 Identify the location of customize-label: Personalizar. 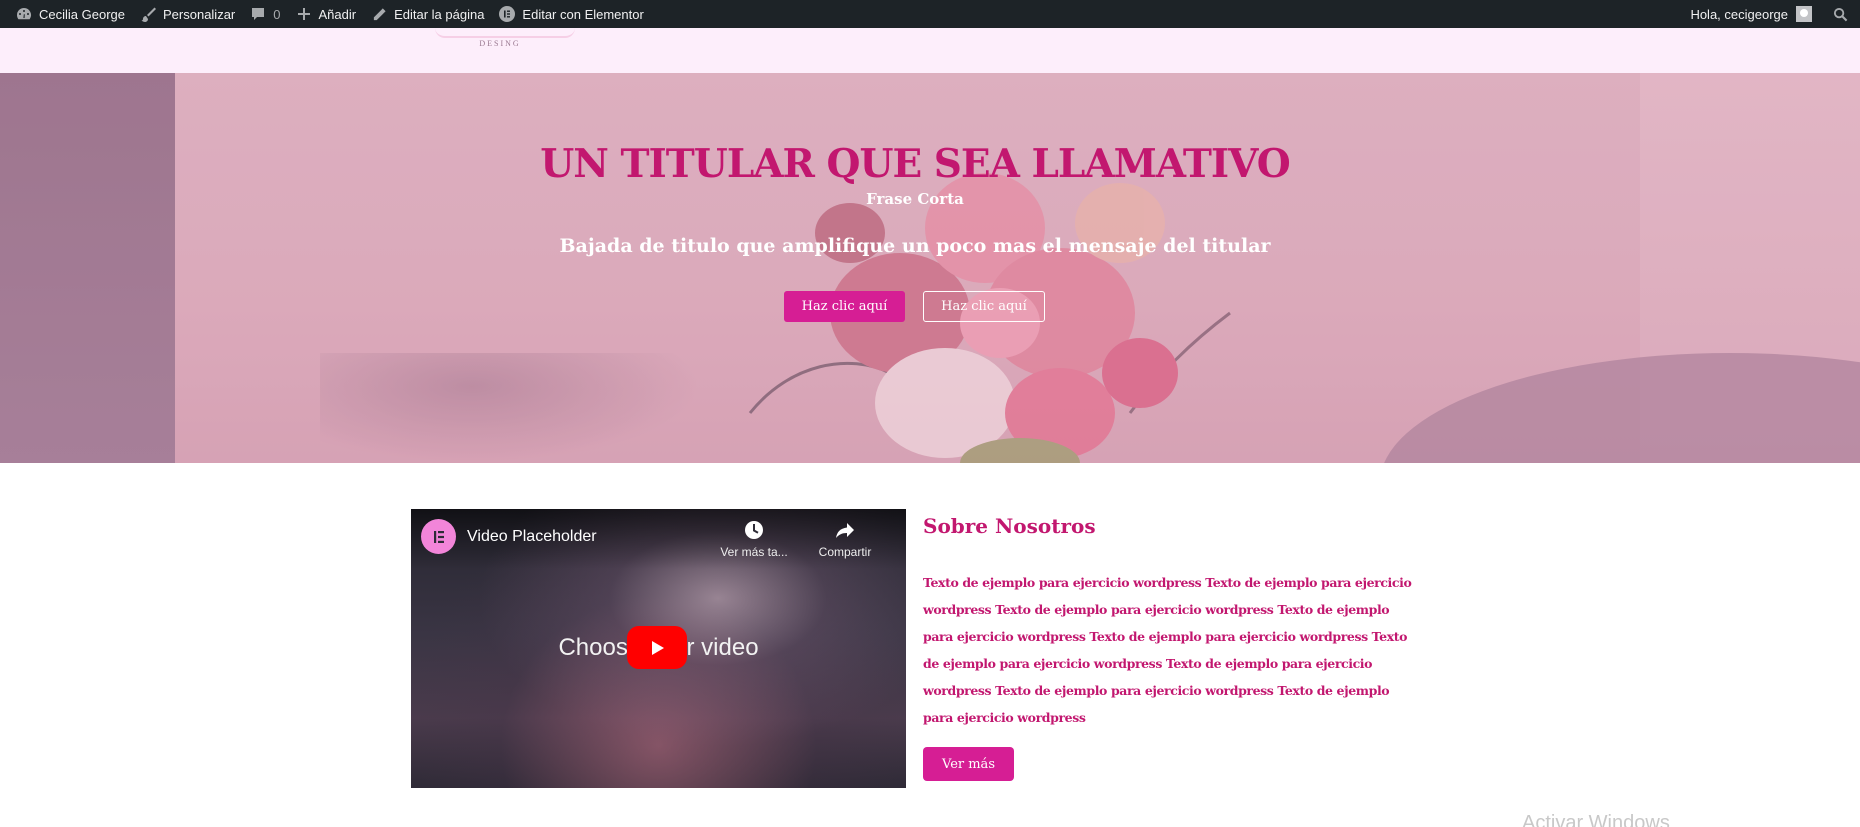
(199, 14).